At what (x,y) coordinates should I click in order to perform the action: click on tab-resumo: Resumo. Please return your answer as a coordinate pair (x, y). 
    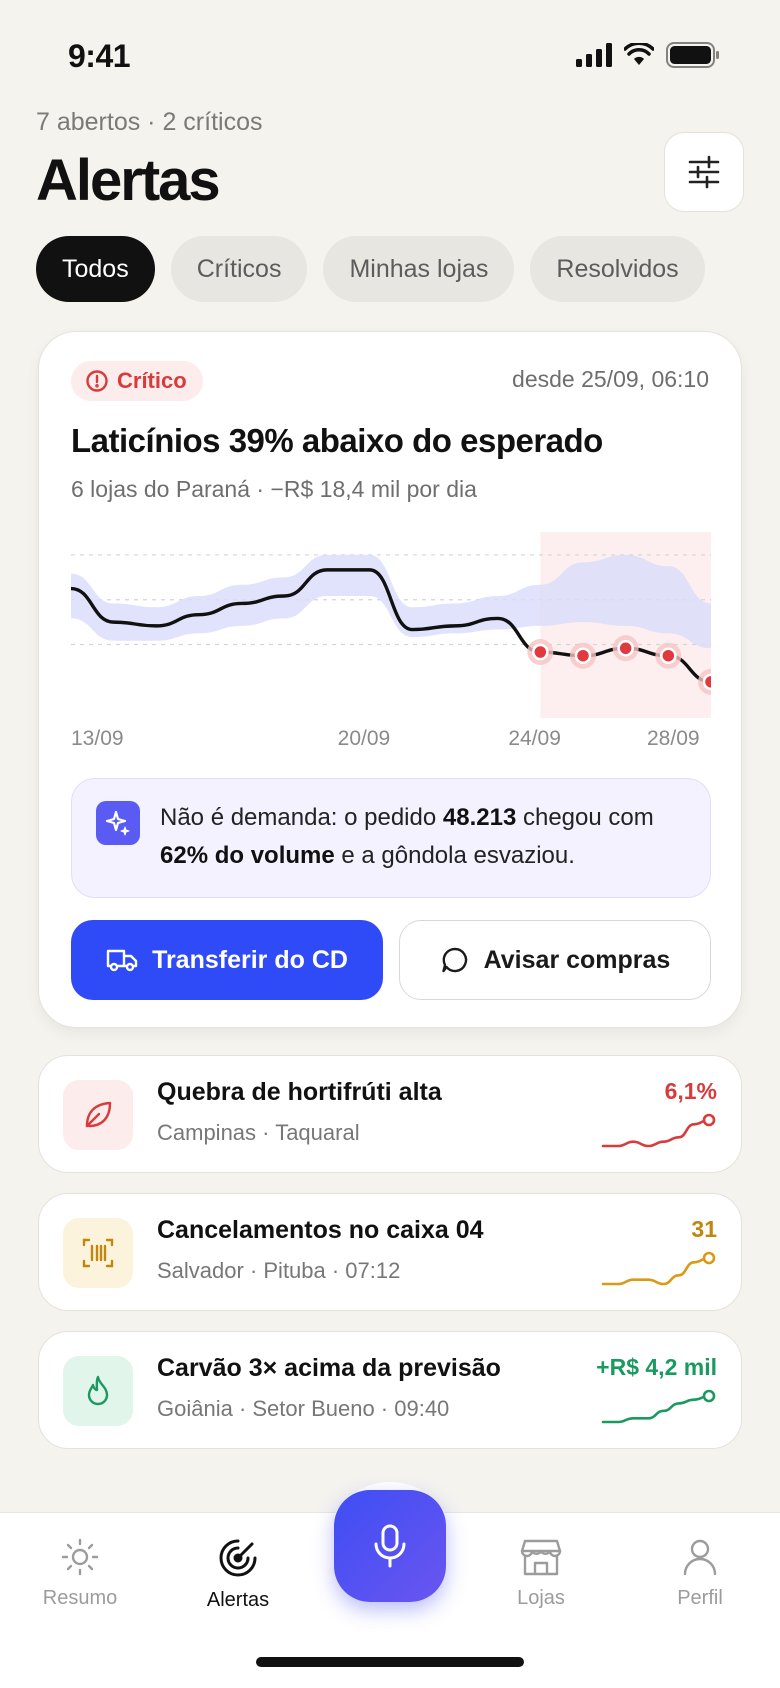
    Looking at the image, I should click on (80, 1573).